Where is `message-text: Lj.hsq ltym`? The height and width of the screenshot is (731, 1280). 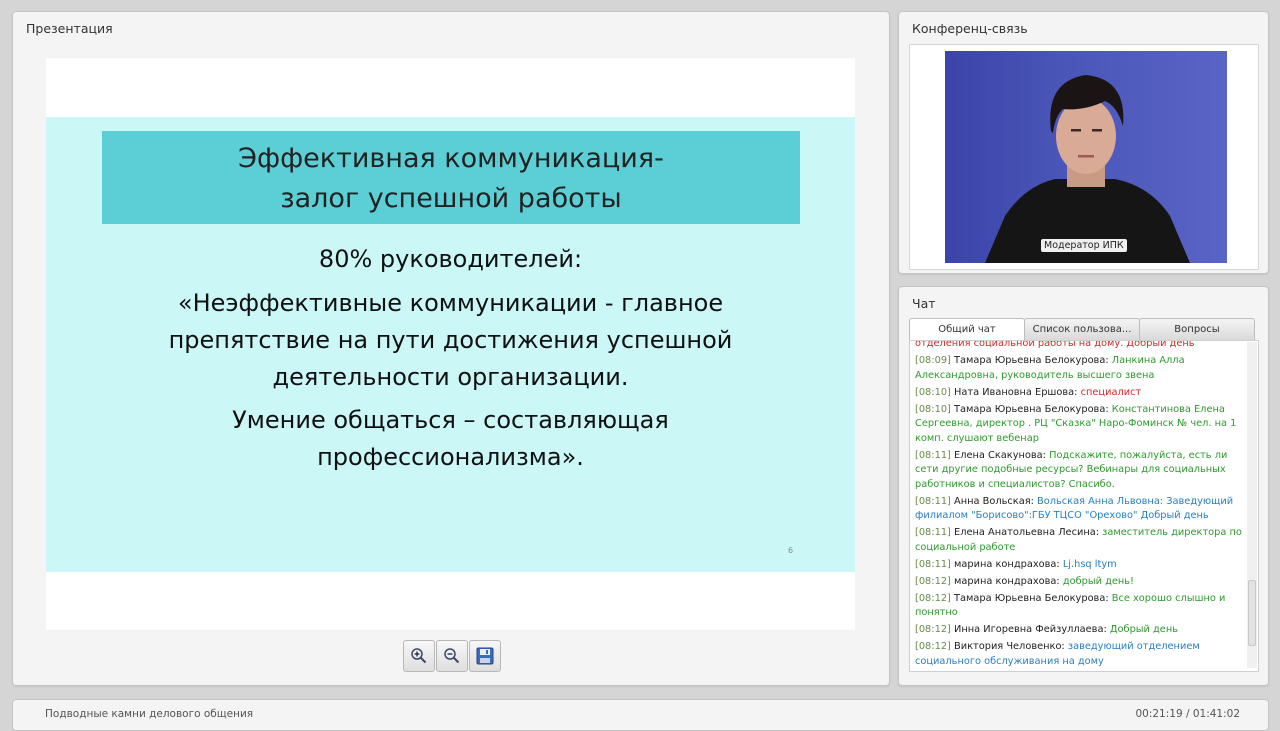 message-text: Lj.hsq ltym is located at coordinates (1089, 564).